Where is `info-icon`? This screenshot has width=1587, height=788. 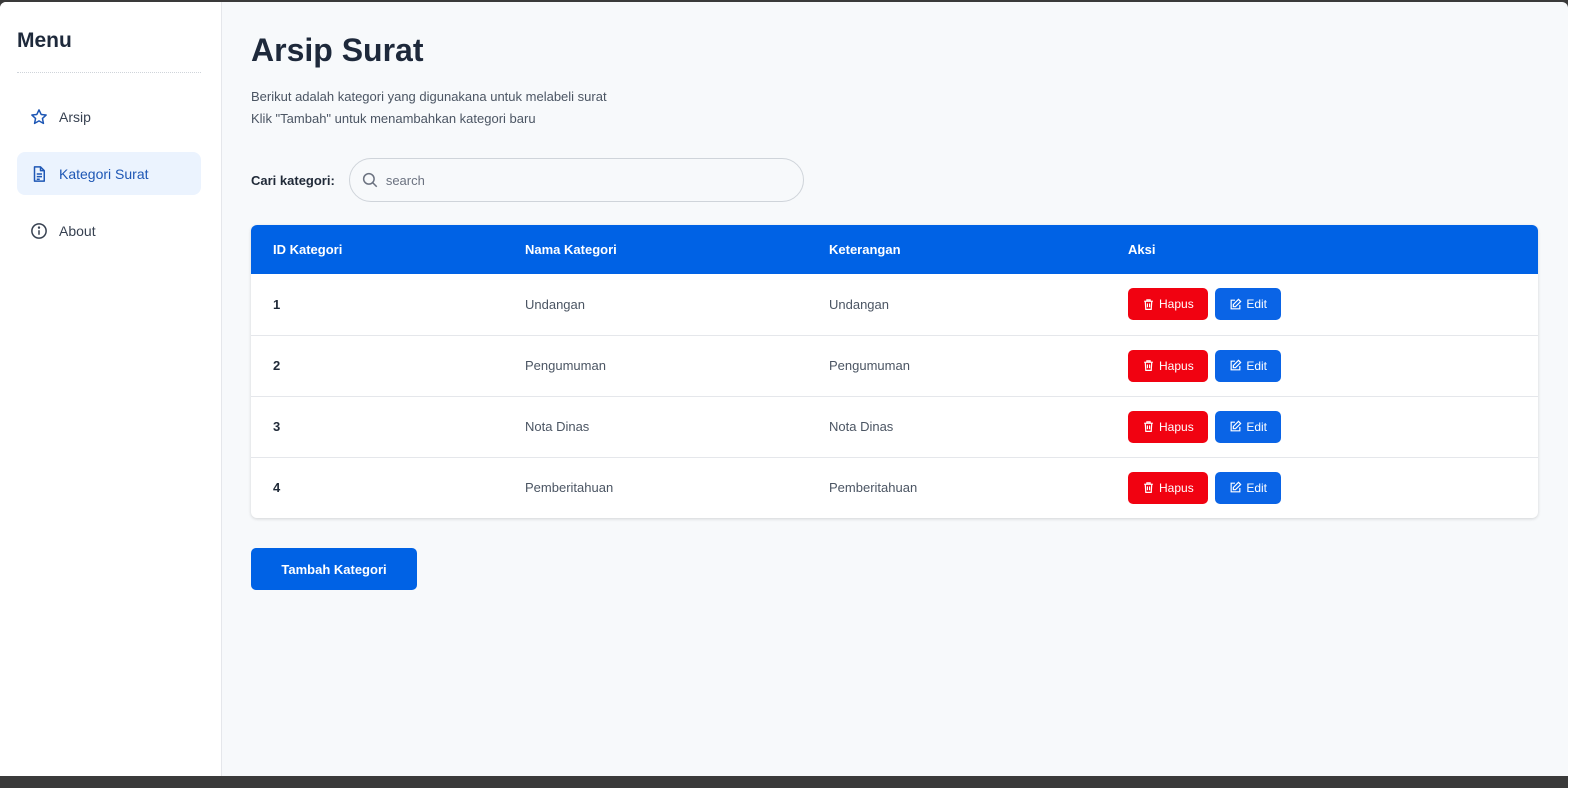 info-icon is located at coordinates (39, 231).